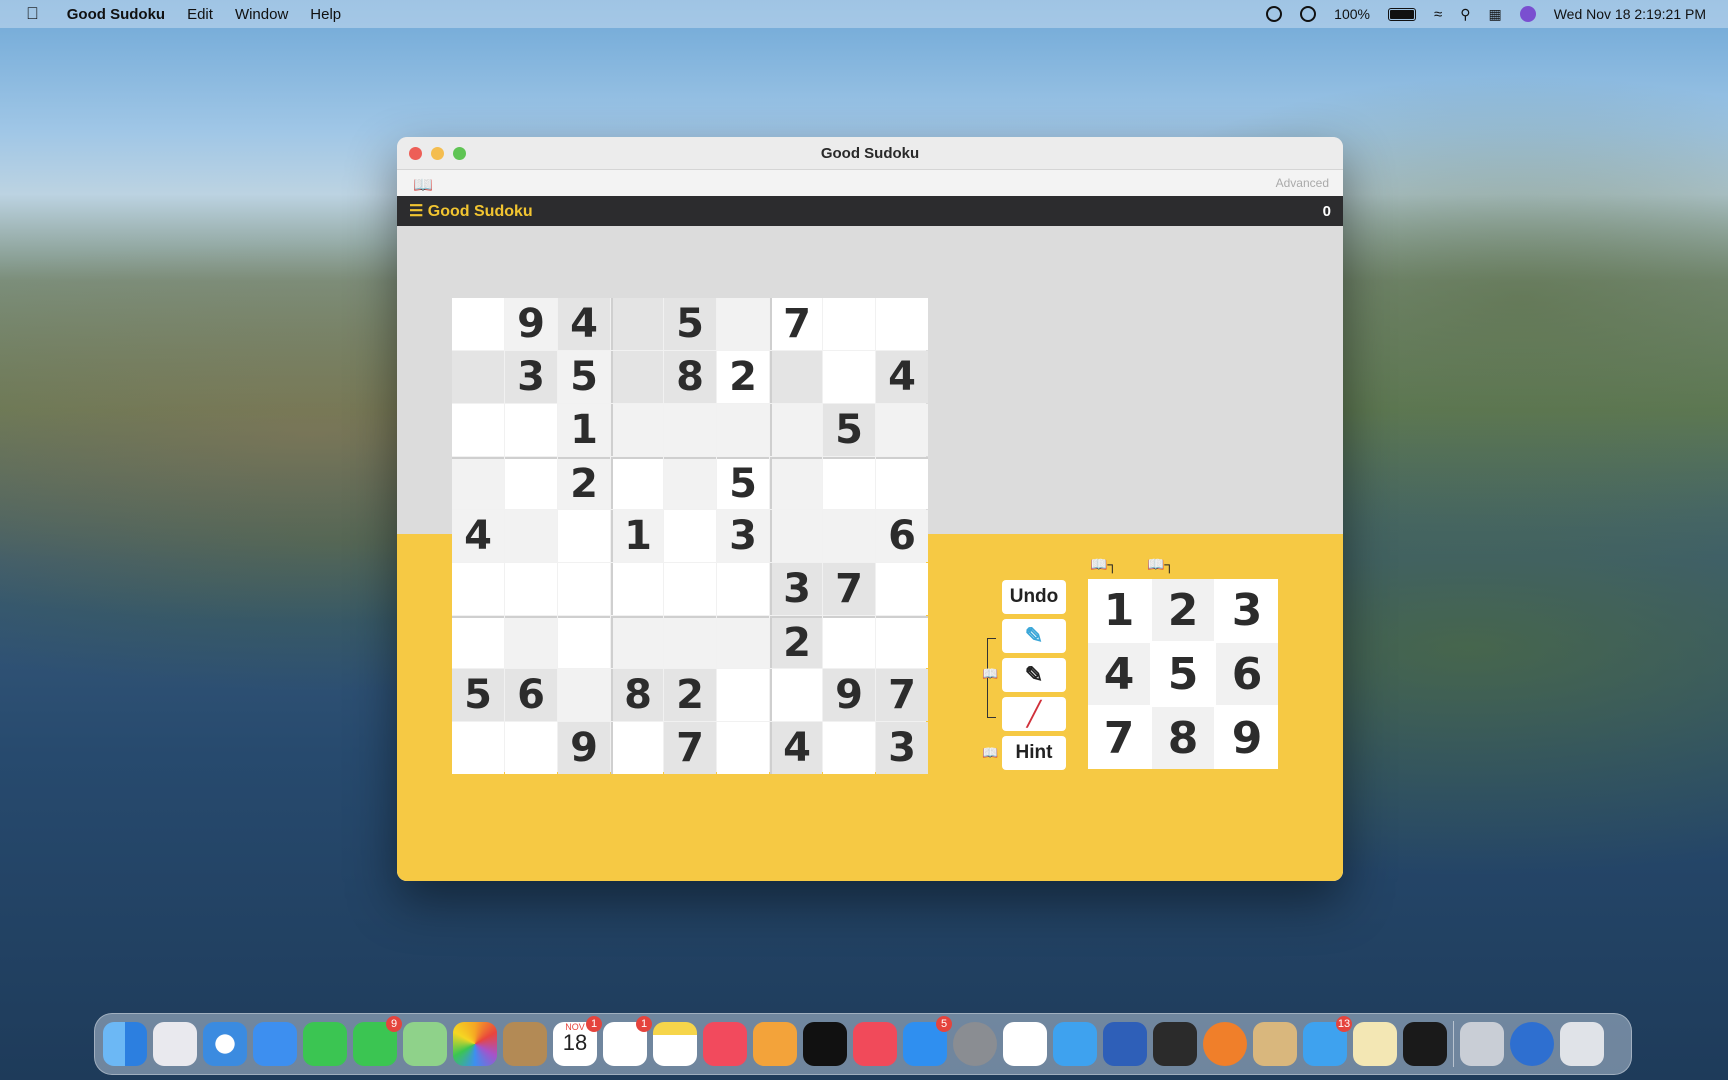 The image size is (1728, 1080). Describe the element at coordinates (525, 1044) in the screenshot. I see `contacts-icon` at that location.